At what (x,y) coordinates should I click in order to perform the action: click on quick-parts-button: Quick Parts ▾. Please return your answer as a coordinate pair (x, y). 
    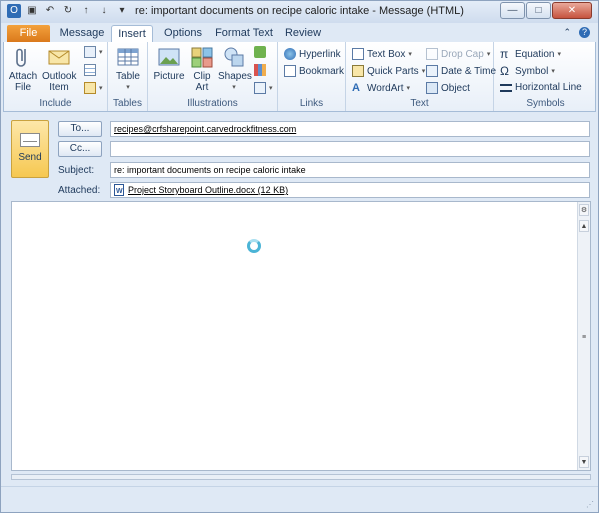
    Looking at the image, I should click on (388, 71).